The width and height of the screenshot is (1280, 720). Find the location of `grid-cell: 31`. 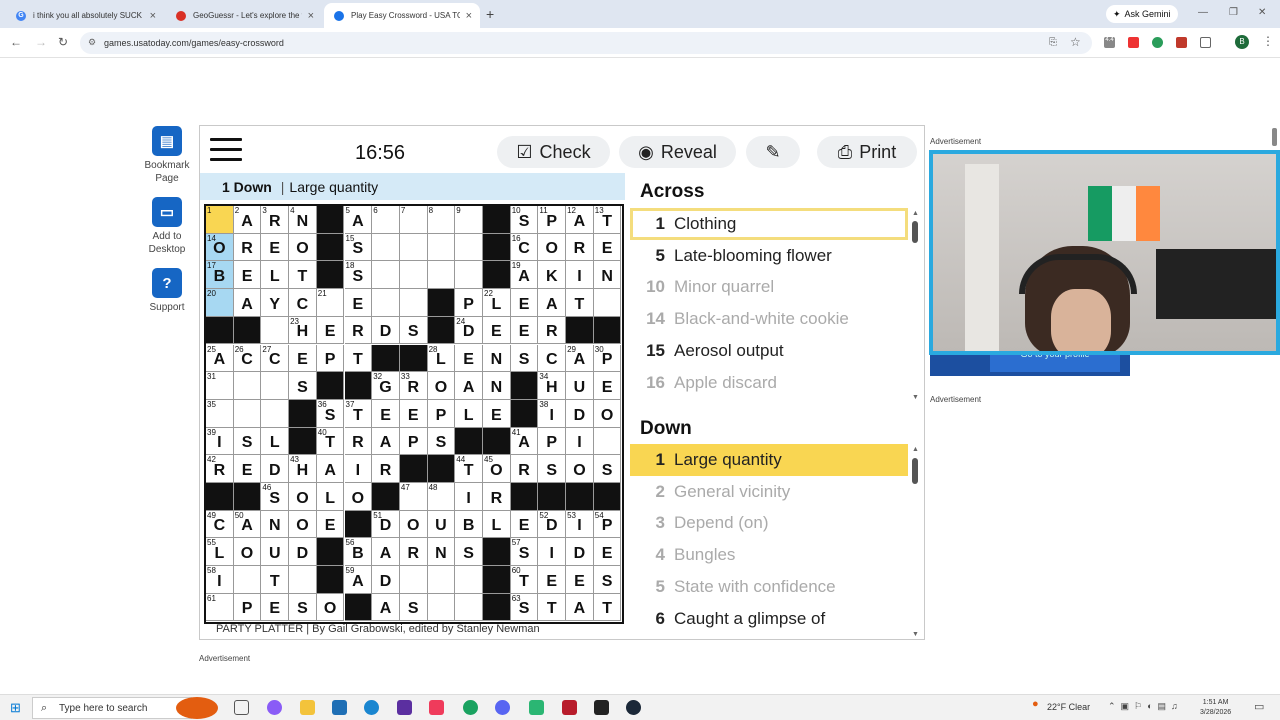

grid-cell: 31 is located at coordinates (220, 386).